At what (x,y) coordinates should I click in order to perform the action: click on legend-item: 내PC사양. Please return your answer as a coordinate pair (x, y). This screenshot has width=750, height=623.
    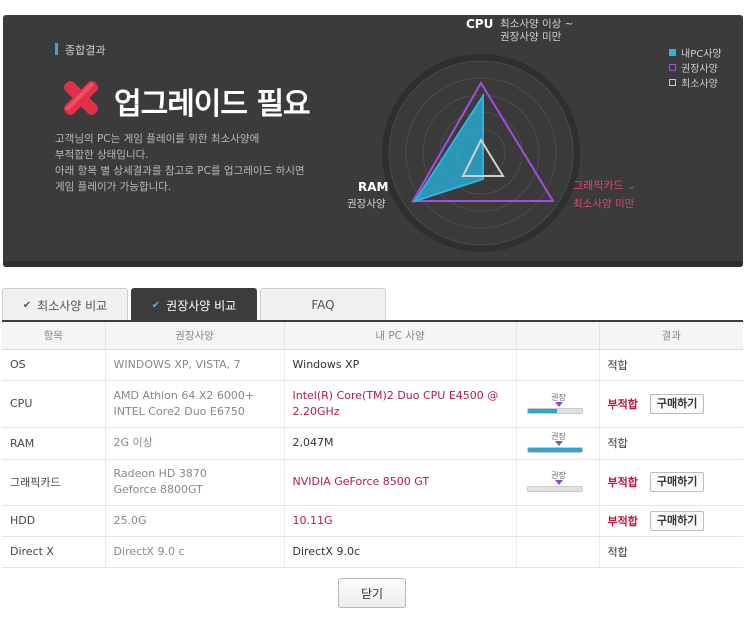
    Looking at the image, I should click on (695, 52).